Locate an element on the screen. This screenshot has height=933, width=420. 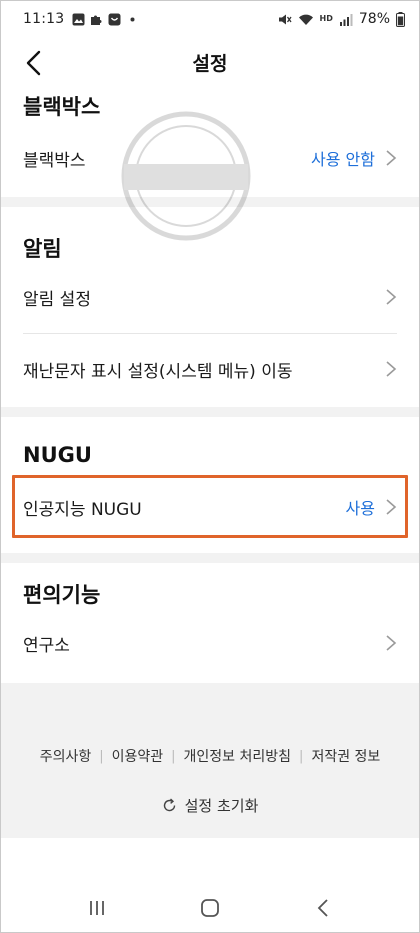
row-disaster-message-settings: 재난문자 표시 설정(시스템 메뉴) 이동 is located at coordinates (210, 369).